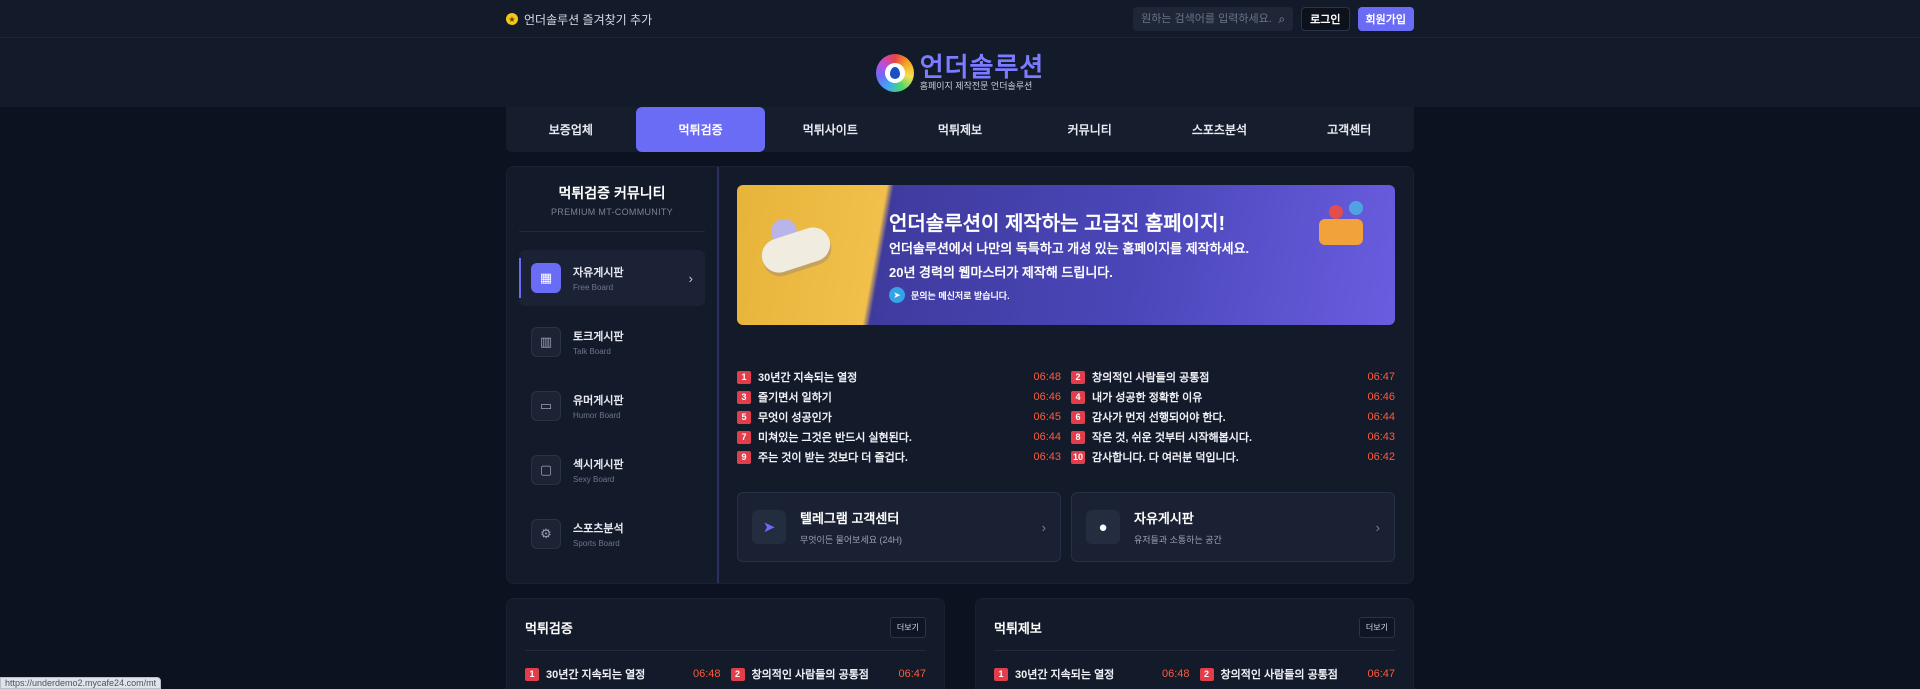 The width and height of the screenshot is (1920, 689). I want to click on login-button: 로그인, so click(1325, 19).